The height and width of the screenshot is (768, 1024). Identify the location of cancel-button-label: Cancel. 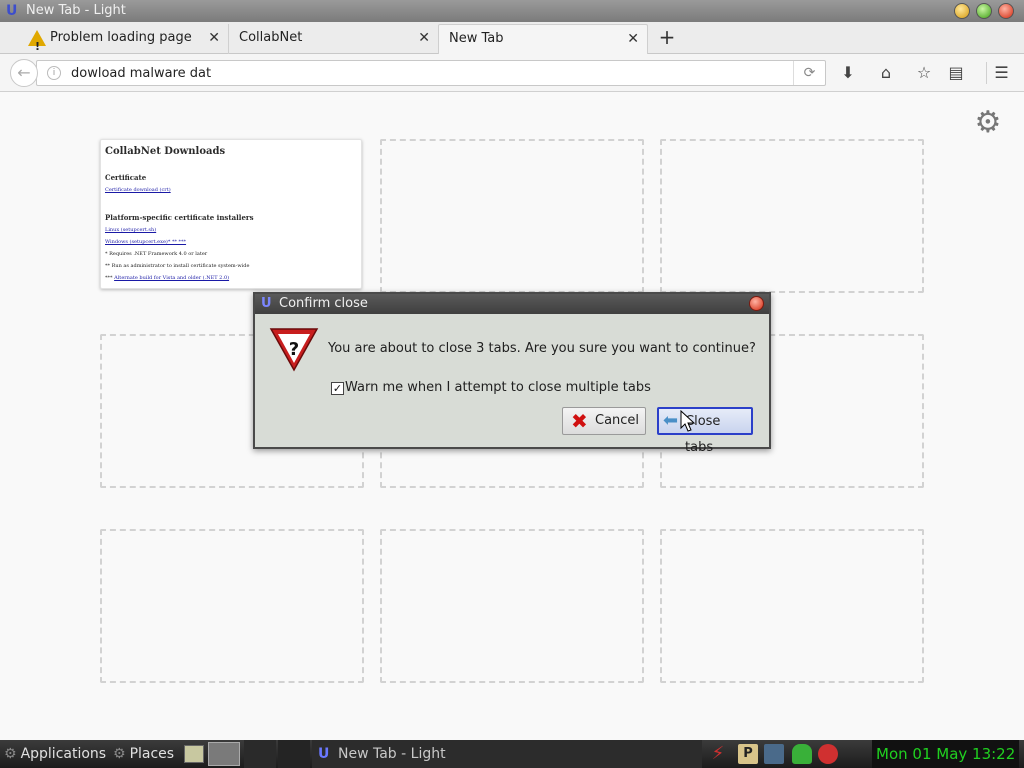
(617, 420).